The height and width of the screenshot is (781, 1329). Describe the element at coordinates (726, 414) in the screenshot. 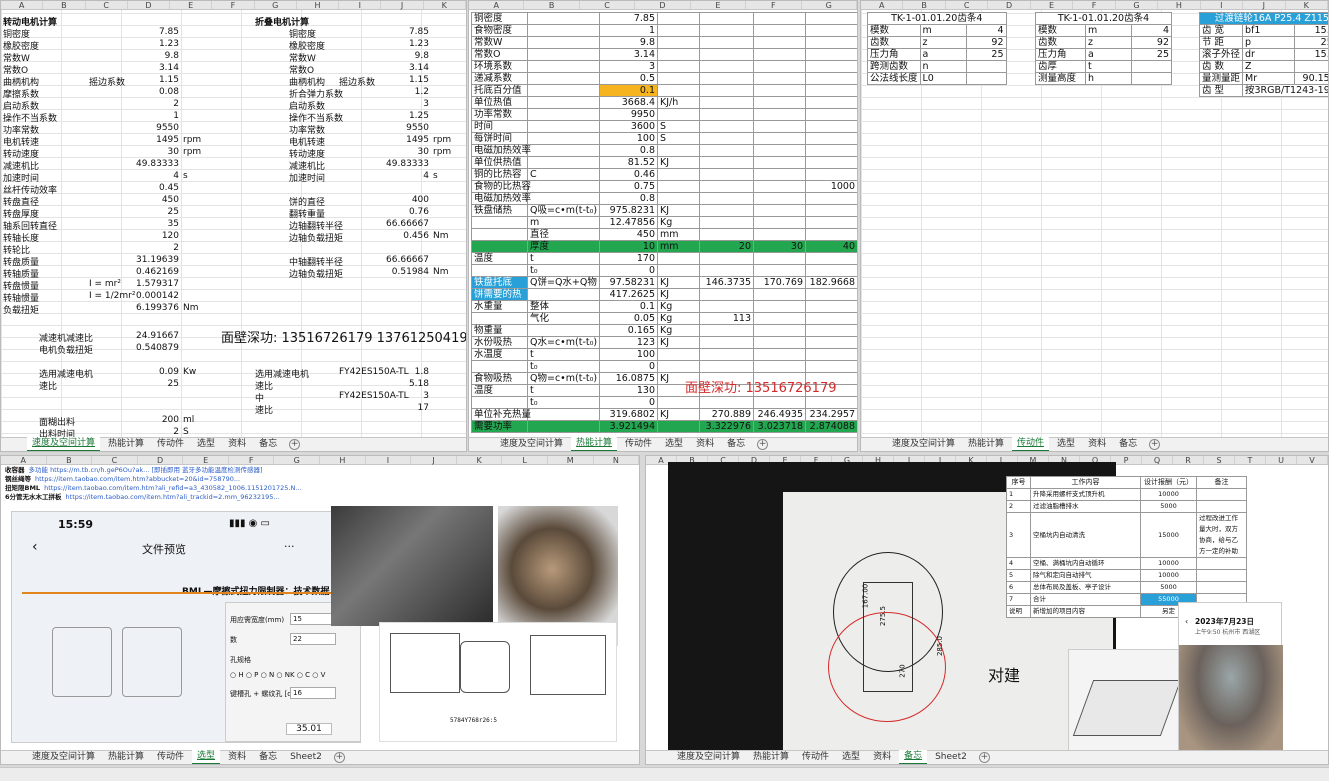

I see `cell: 270.889` at that location.